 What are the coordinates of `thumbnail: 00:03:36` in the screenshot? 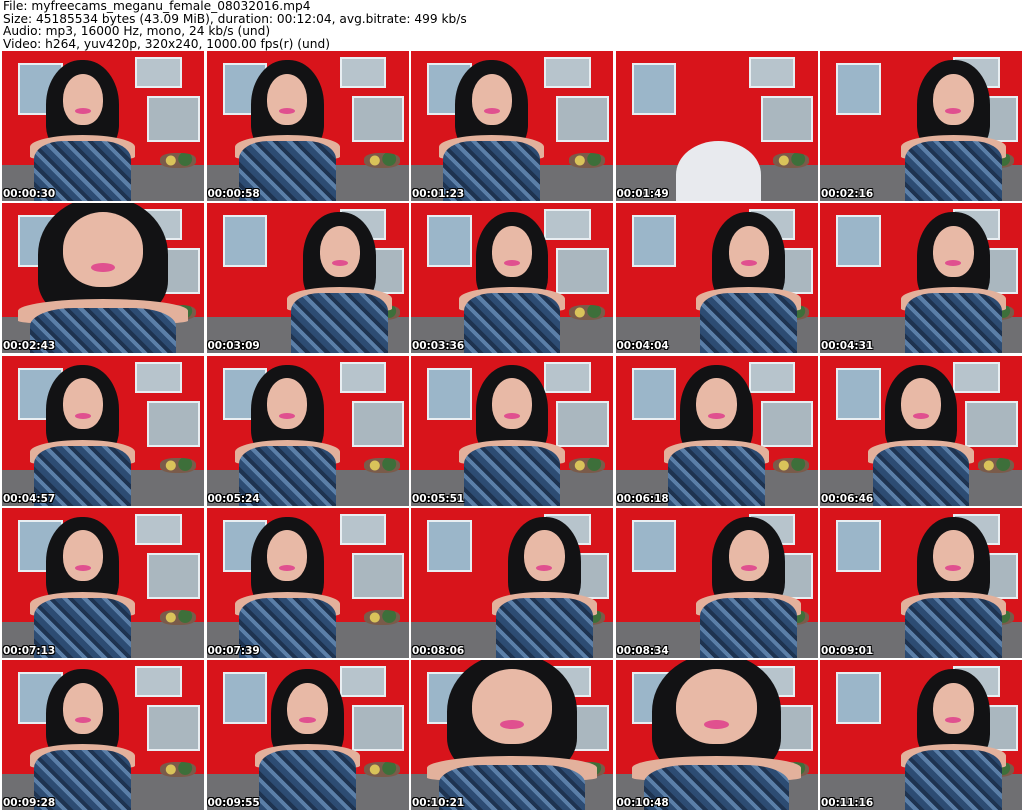 It's located at (512, 278).